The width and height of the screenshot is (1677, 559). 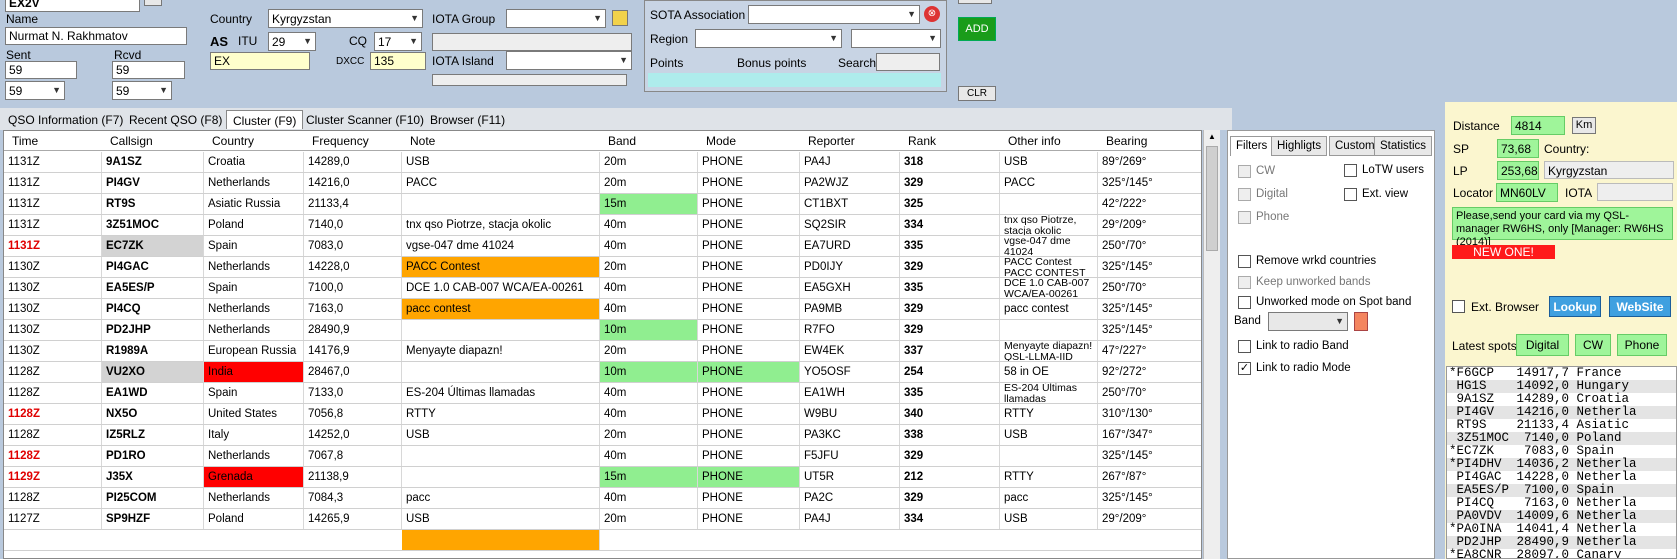 What do you see at coordinates (25, 141) in the screenshot?
I see `col-time: Time` at bounding box center [25, 141].